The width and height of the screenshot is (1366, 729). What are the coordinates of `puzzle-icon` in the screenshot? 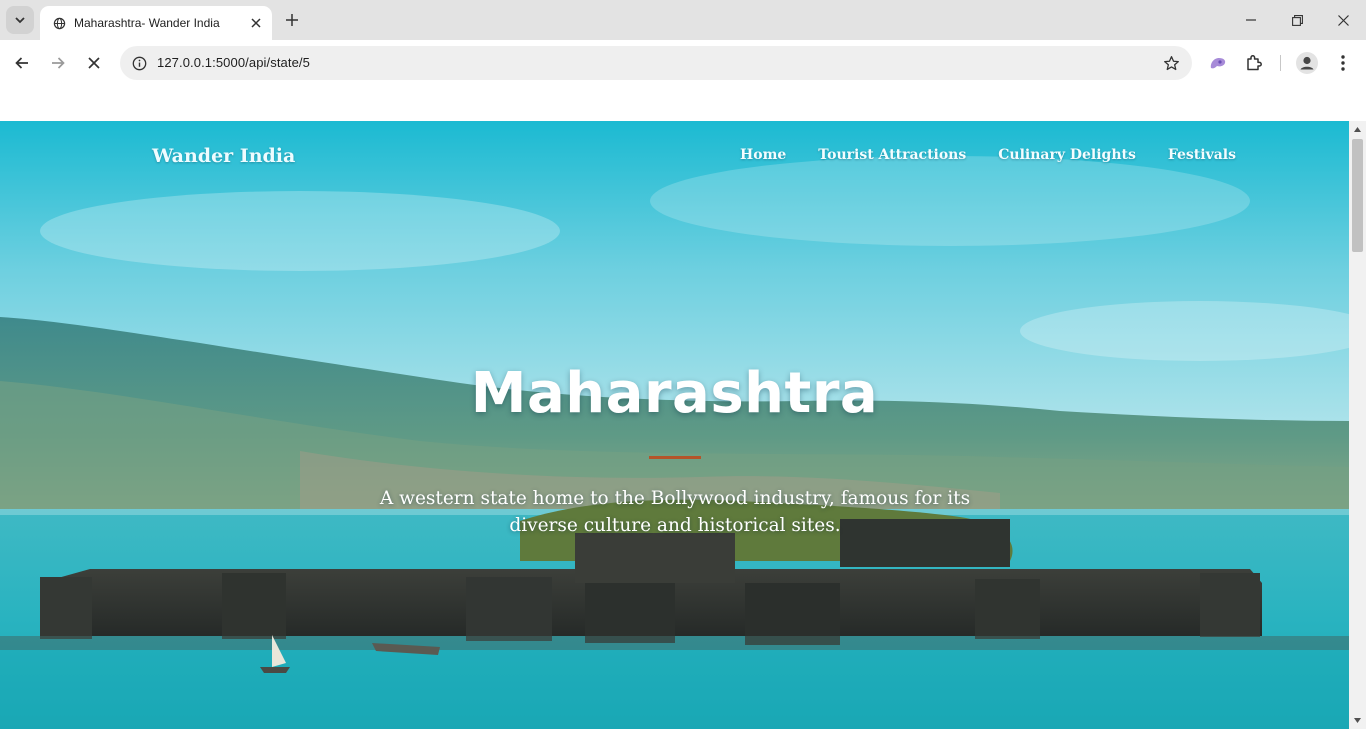 It's located at (1254, 63).